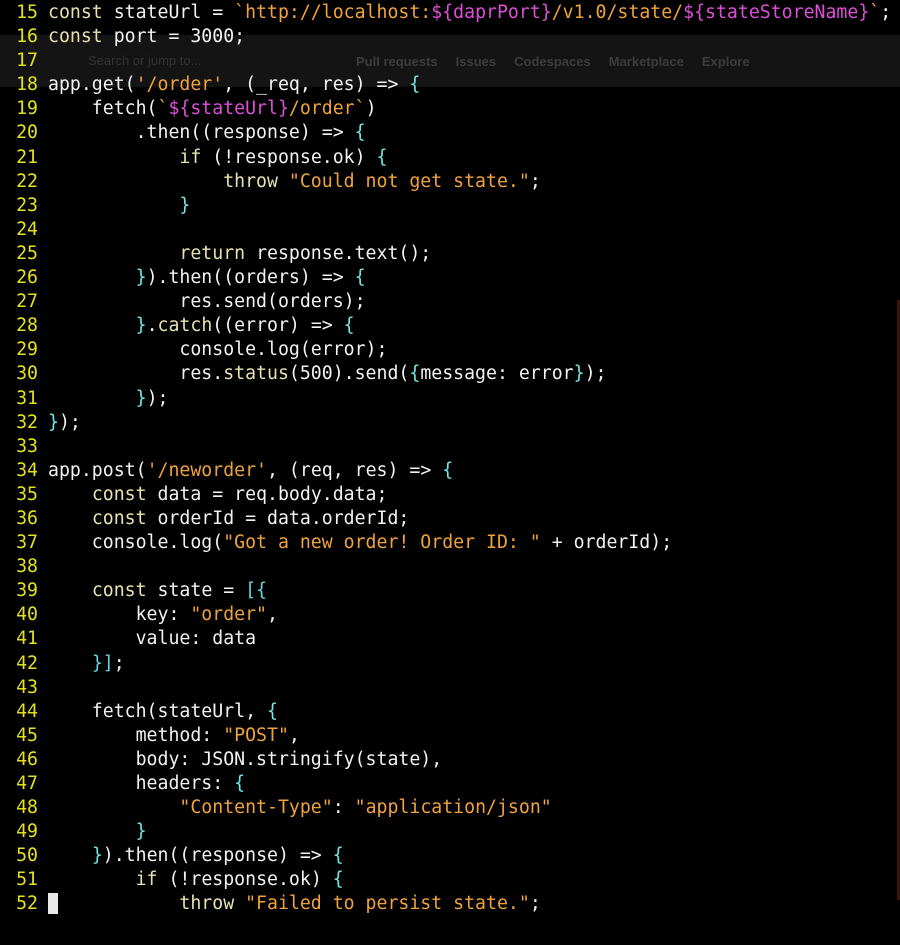  What do you see at coordinates (450, 423) in the screenshot?
I see `code-line: 32});` at bounding box center [450, 423].